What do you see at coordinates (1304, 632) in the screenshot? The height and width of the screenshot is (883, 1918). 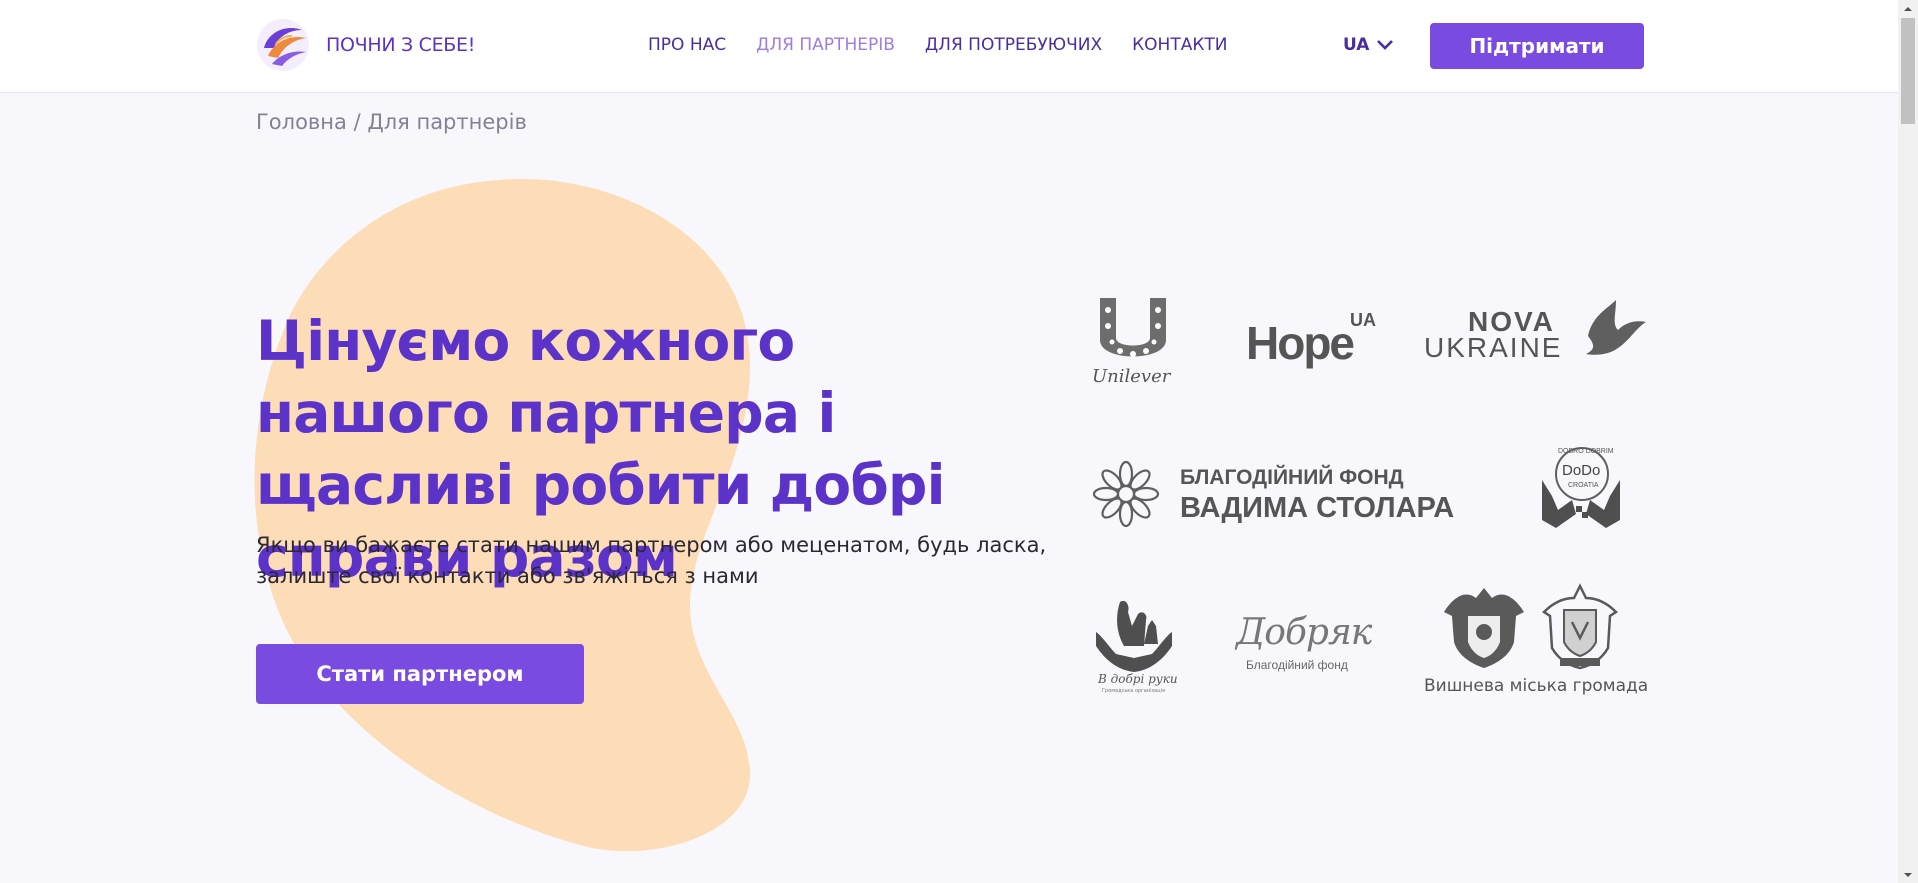 I see `dobryak-wordmark: Добряк` at bounding box center [1304, 632].